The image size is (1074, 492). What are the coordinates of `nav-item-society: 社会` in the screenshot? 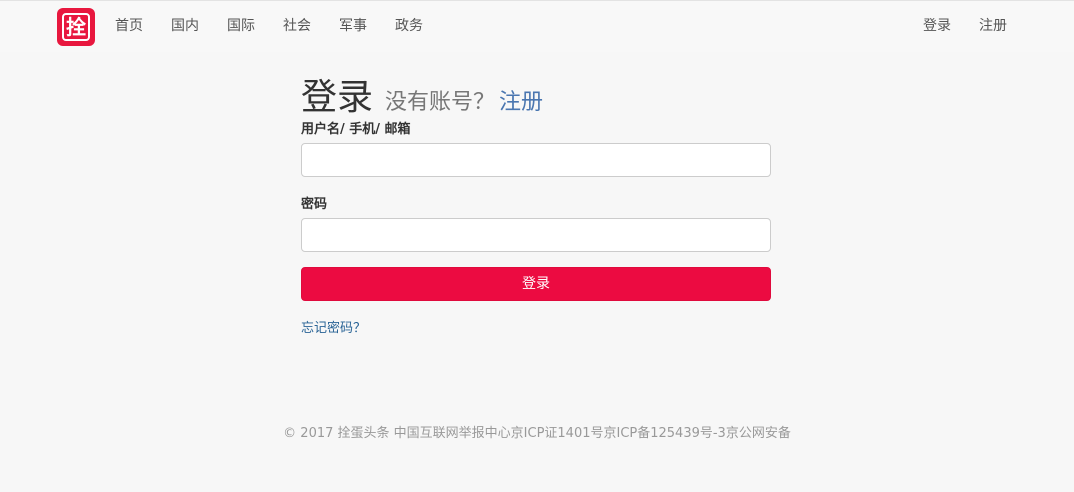 It's located at (297, 27).